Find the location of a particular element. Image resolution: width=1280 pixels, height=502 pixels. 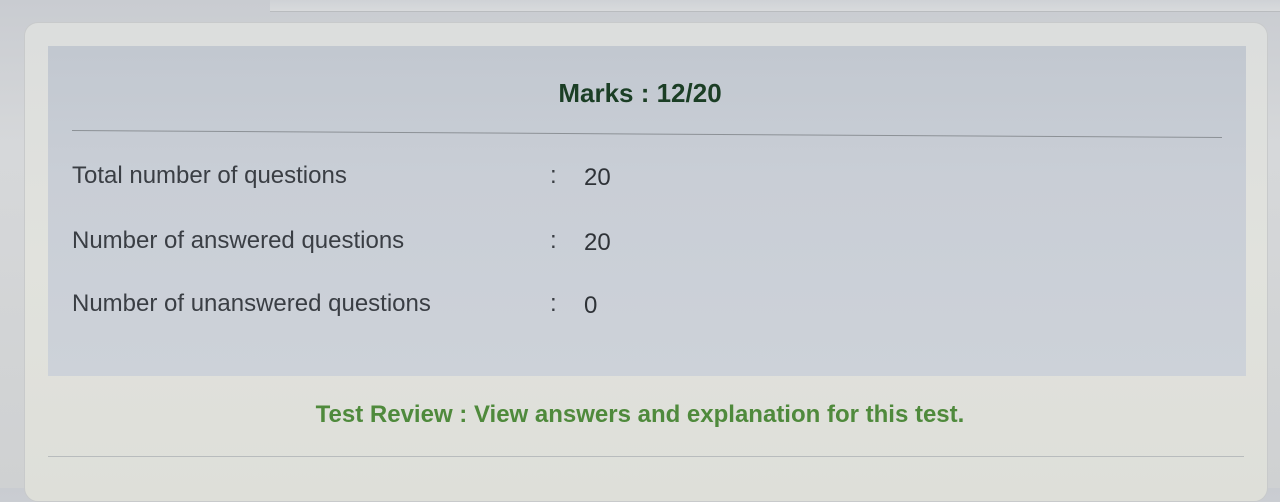

stat-label: Total number of questions is located at coordinates (209, 175).